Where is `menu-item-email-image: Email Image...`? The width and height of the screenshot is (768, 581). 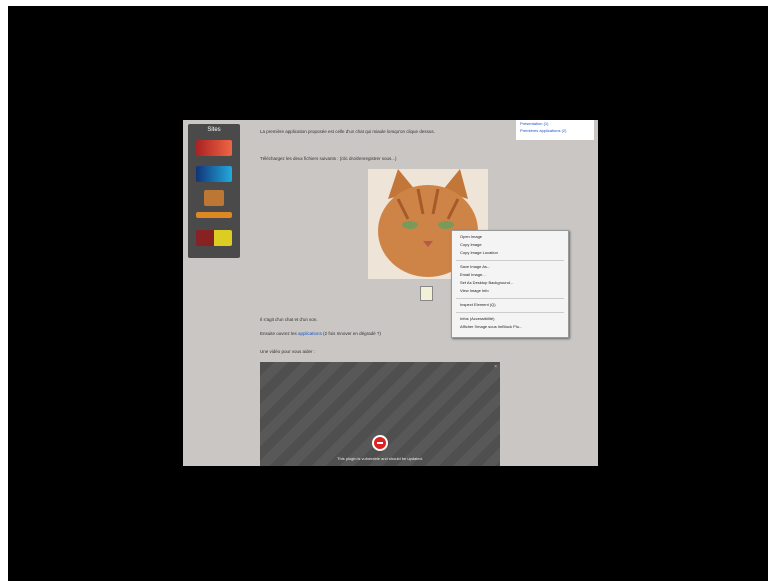
menu-item-email-image: Email Image... is located at coordinates (473, 274).